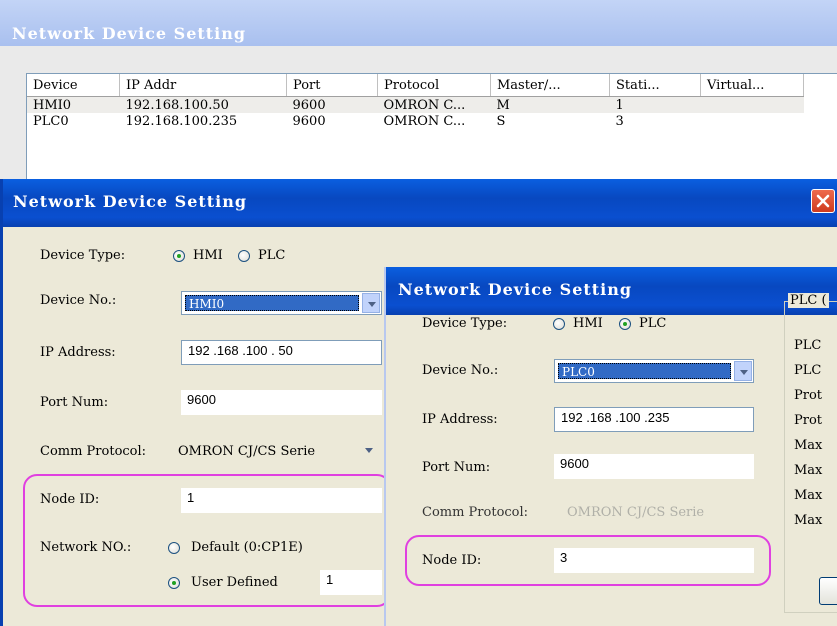 This screenshot has height=626, width=837. I want to click on node-id-highlight, so click(588, 560).